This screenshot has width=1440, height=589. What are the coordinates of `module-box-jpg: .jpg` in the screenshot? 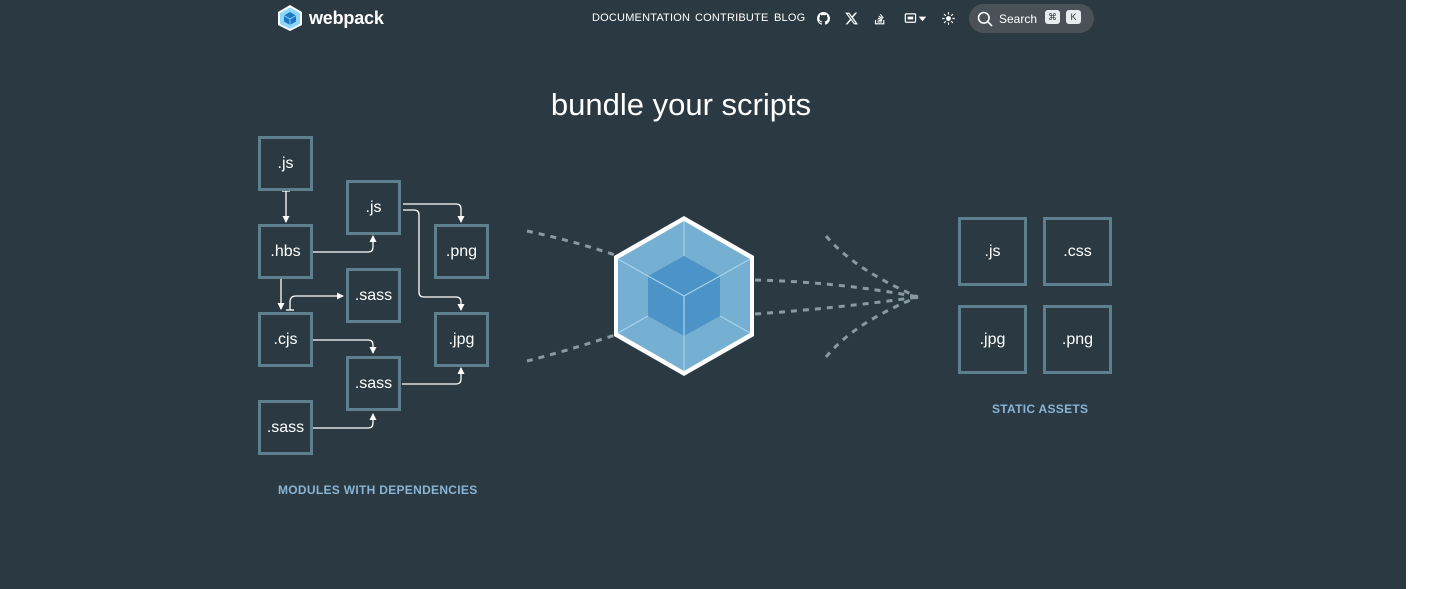 It's located at (461, 339).